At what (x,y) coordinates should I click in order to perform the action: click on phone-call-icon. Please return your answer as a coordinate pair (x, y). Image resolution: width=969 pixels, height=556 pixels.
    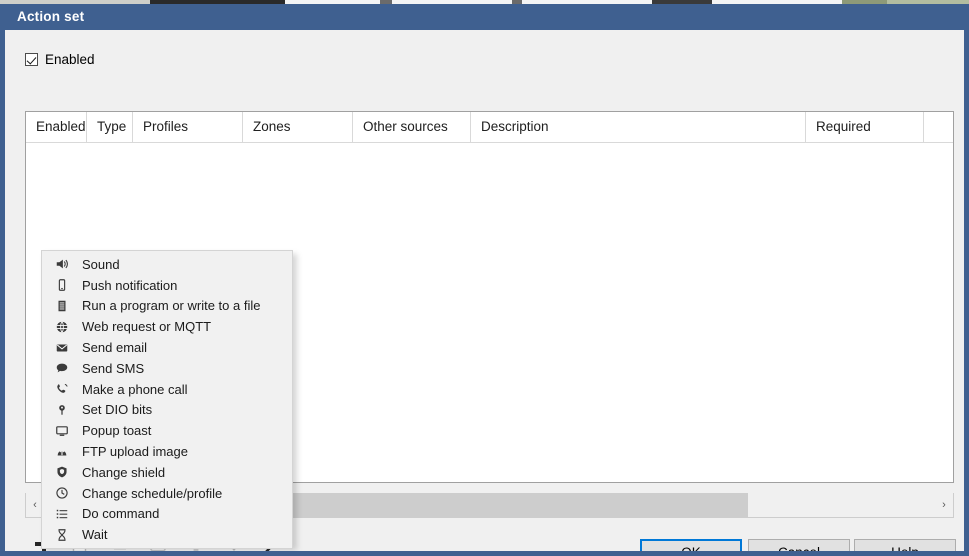
    Looking at the image, I should click on (62, 389).